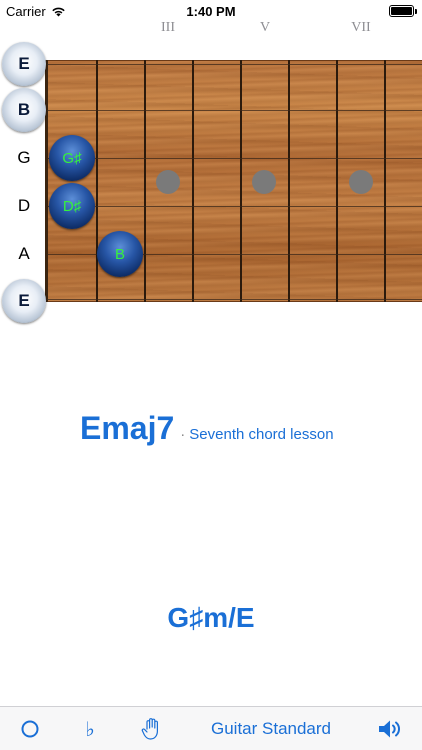 This screenshot has width=422, height=750. What do you see at coordinates (261, 434) in the screenshot?
I see `chord-lesson-link: Seventh chord lesson` at bounding box center [261, 434].